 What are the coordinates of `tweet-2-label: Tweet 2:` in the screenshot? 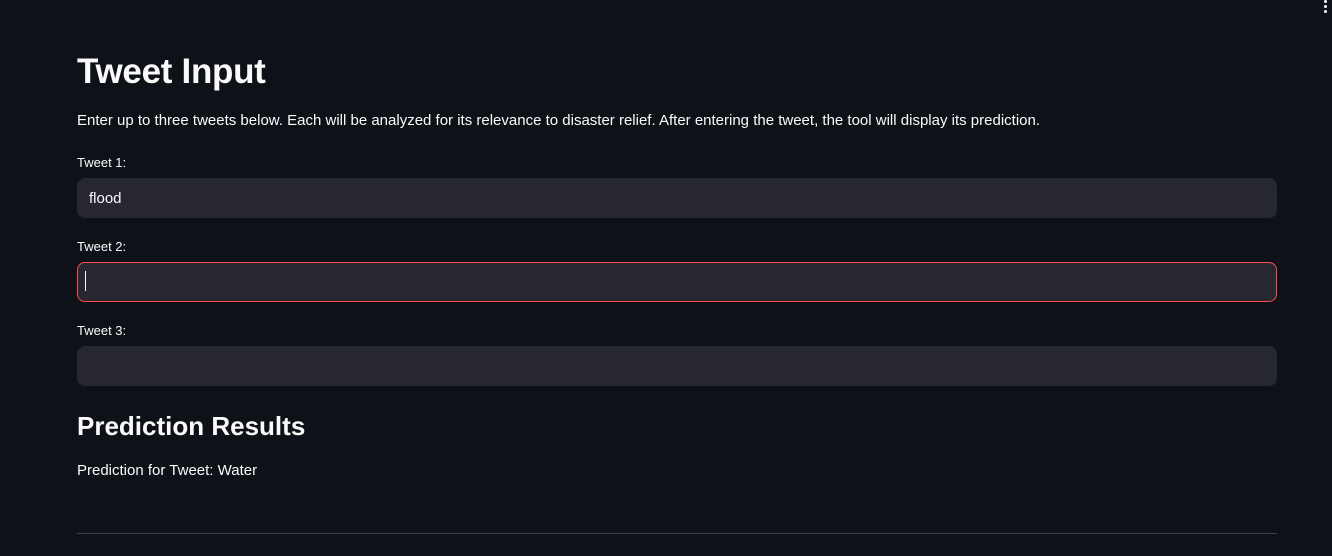 It's located at (102, 246).